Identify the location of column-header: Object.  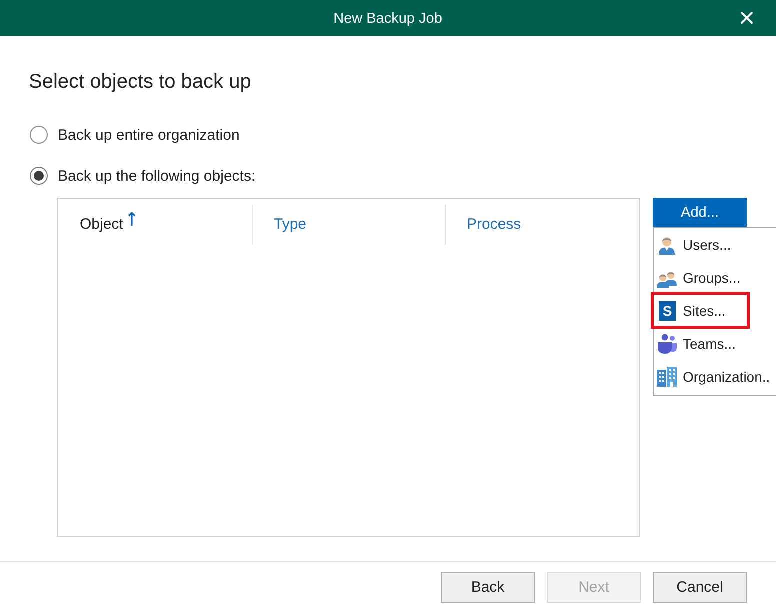
(108, 223).